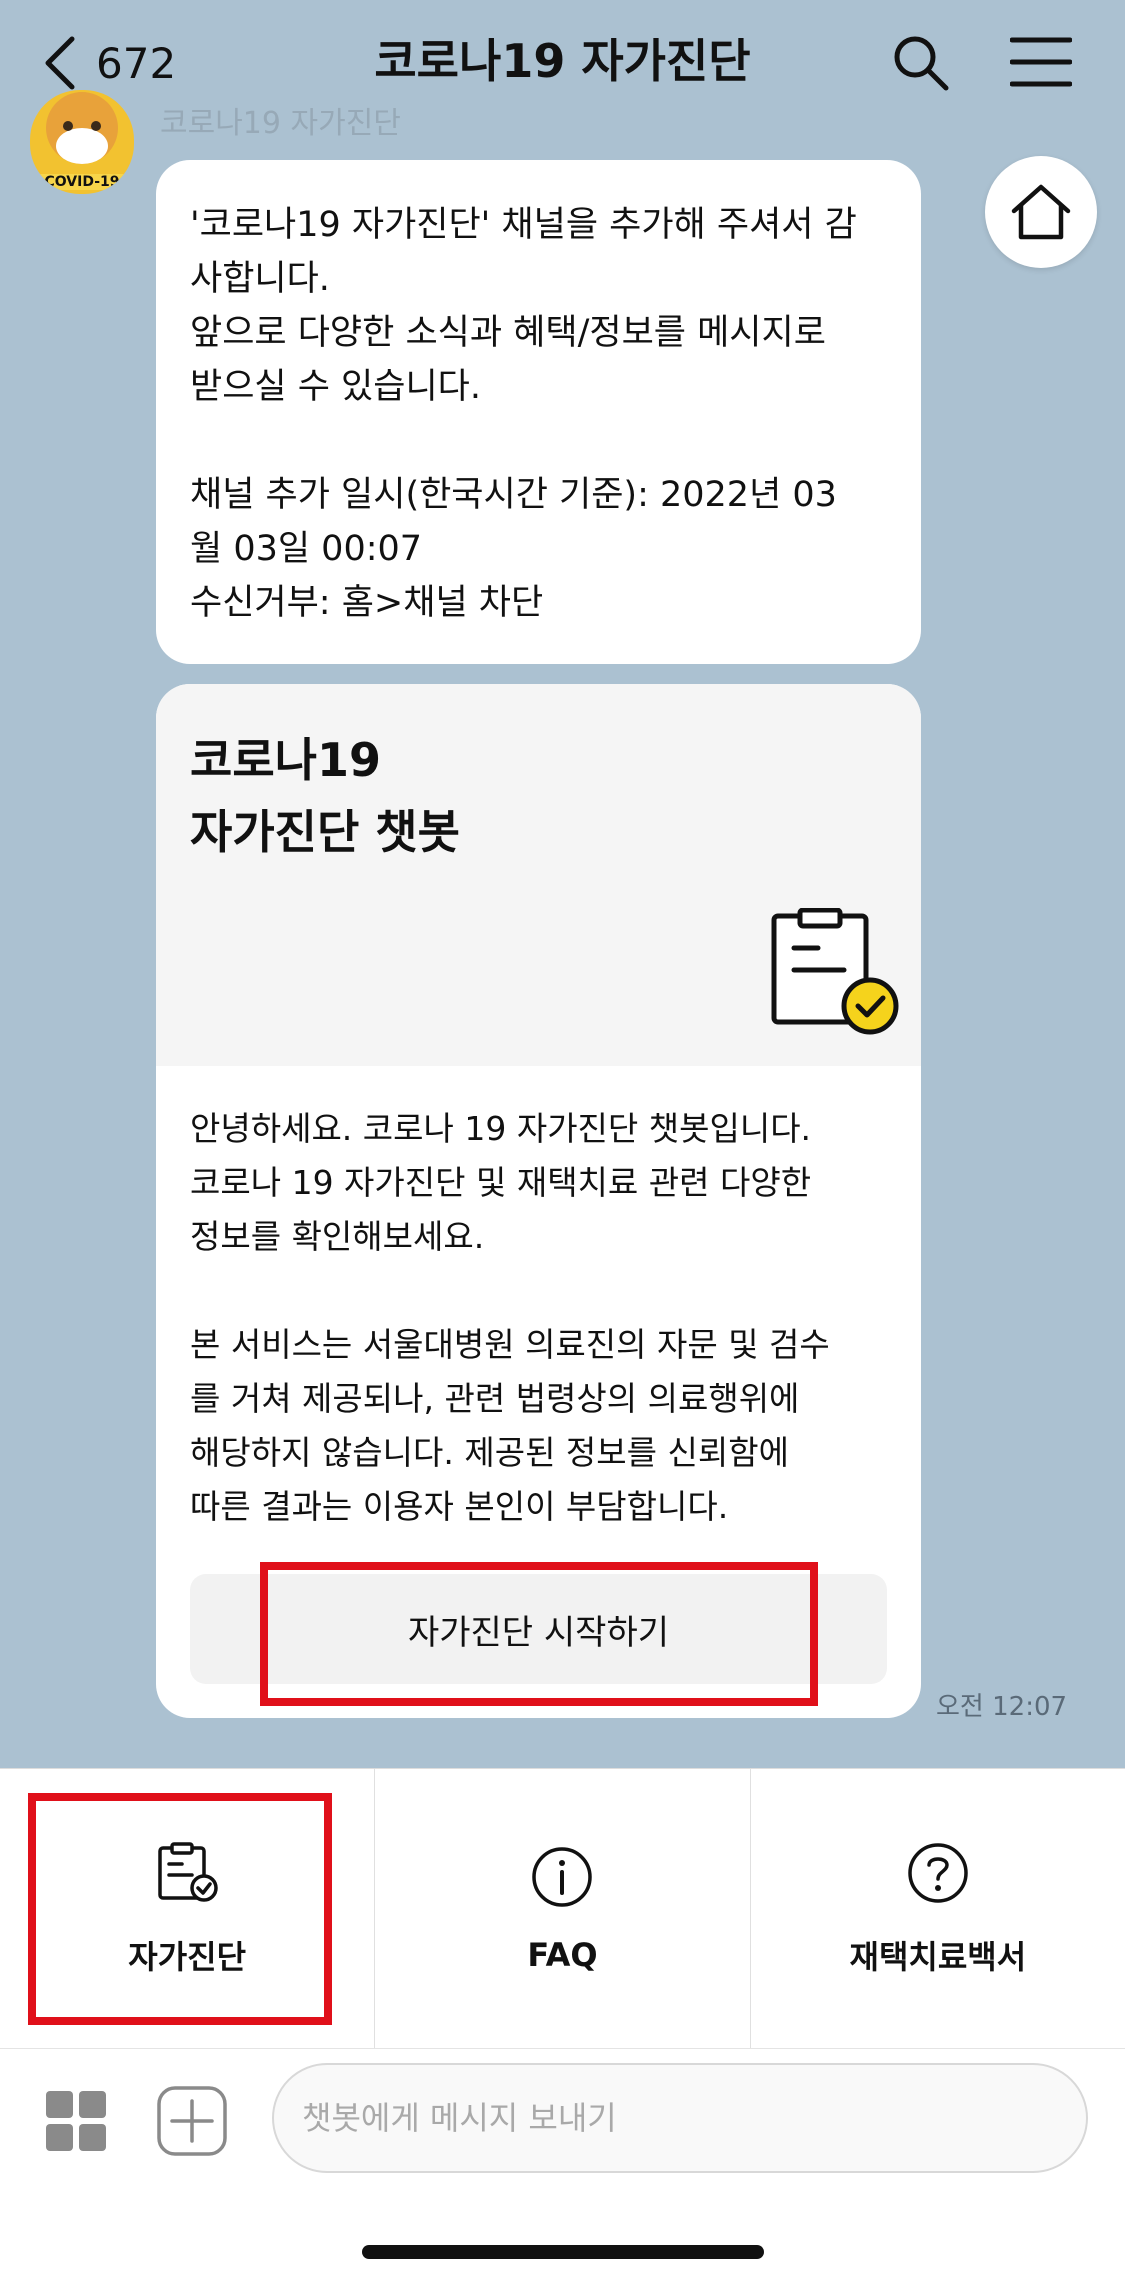 This screenshot has height=2281, width=1125. What do you see at coordinates (538, 875) in the screenshot?
I see `card-hero: 코로나19 자가진단 챗봇` at bounding box center [538, 875].